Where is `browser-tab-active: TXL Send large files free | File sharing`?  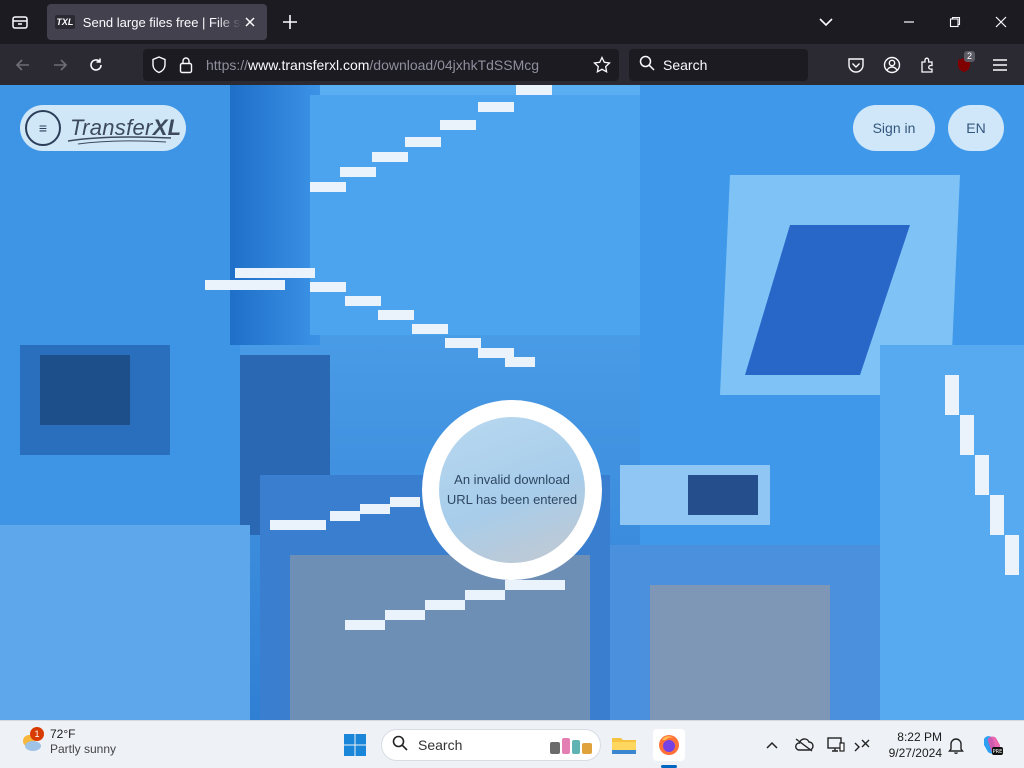 browser-tab-active: TXL Send large files free | File sharing is located at coordinates (157, 22).